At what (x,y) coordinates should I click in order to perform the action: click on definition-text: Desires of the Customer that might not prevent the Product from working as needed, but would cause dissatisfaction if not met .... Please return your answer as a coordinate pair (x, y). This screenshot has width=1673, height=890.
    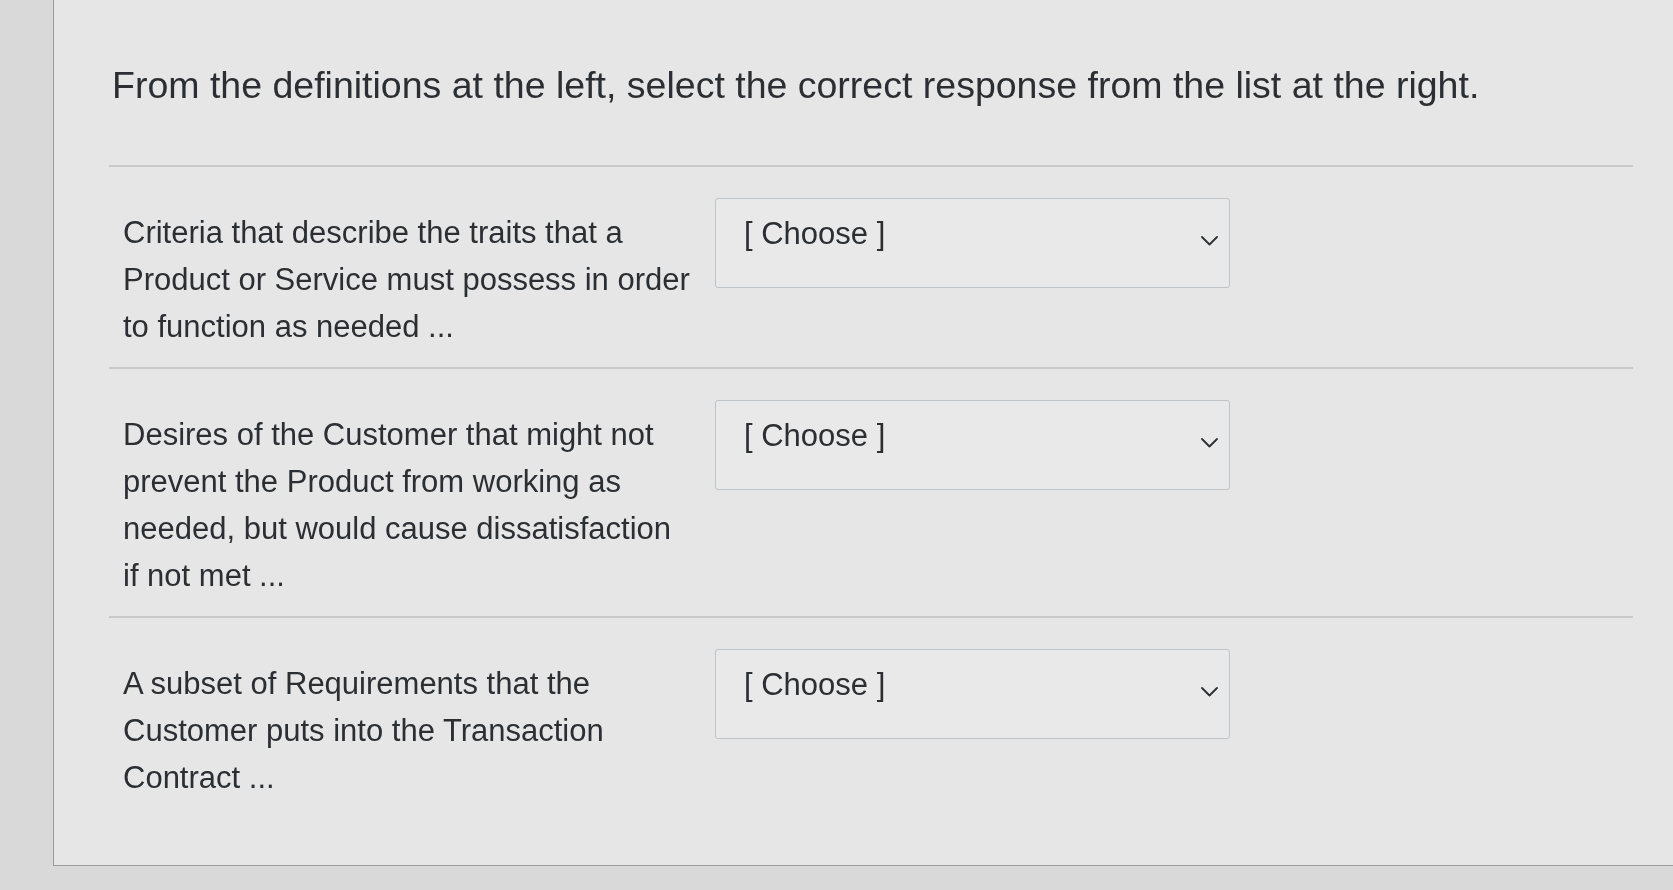
    Looking at the image, I should click on (398, 505).